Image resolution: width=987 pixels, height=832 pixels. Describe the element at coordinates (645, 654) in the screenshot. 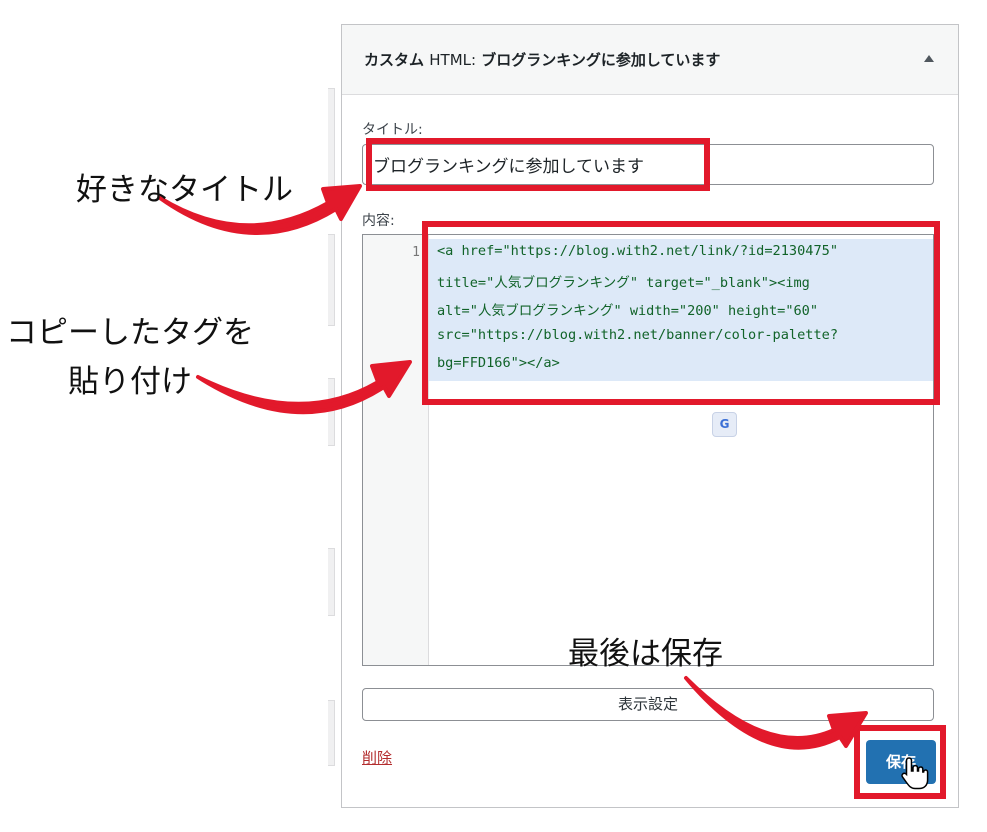

I see `annotation-finally-save: 最後は保存` at that location.